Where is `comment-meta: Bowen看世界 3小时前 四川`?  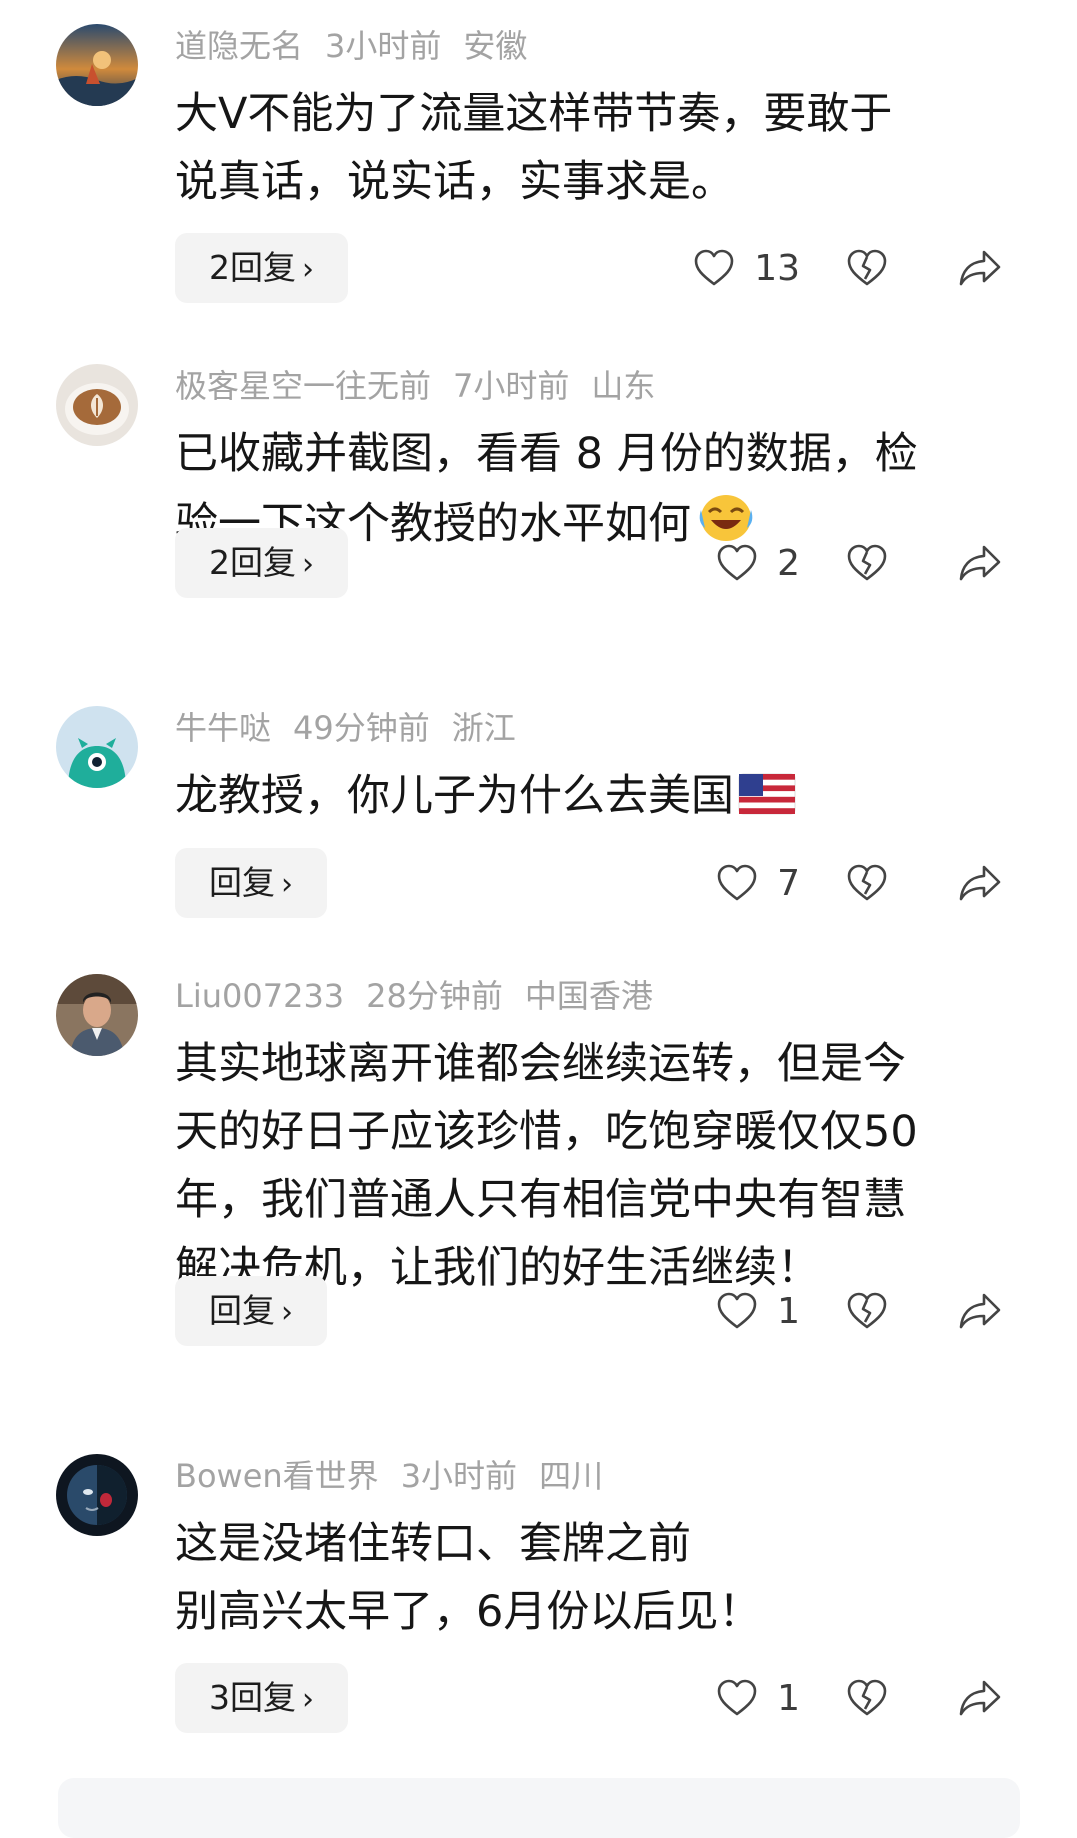
comment-meta: Bowen看世界 3小时前 四川 is located at coordinates (400, 1476).